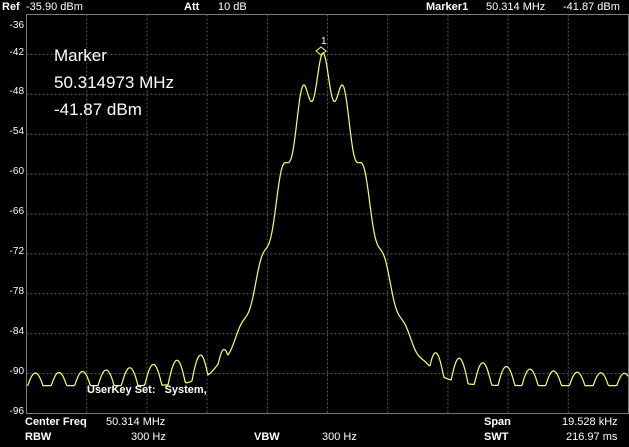 The width and height of the screenshot is (629, 447). What do you see at coordinates (121, 390) in the screenshot?
I see `userkey-label: UserKey Set:` at bounding box center [121, 390].